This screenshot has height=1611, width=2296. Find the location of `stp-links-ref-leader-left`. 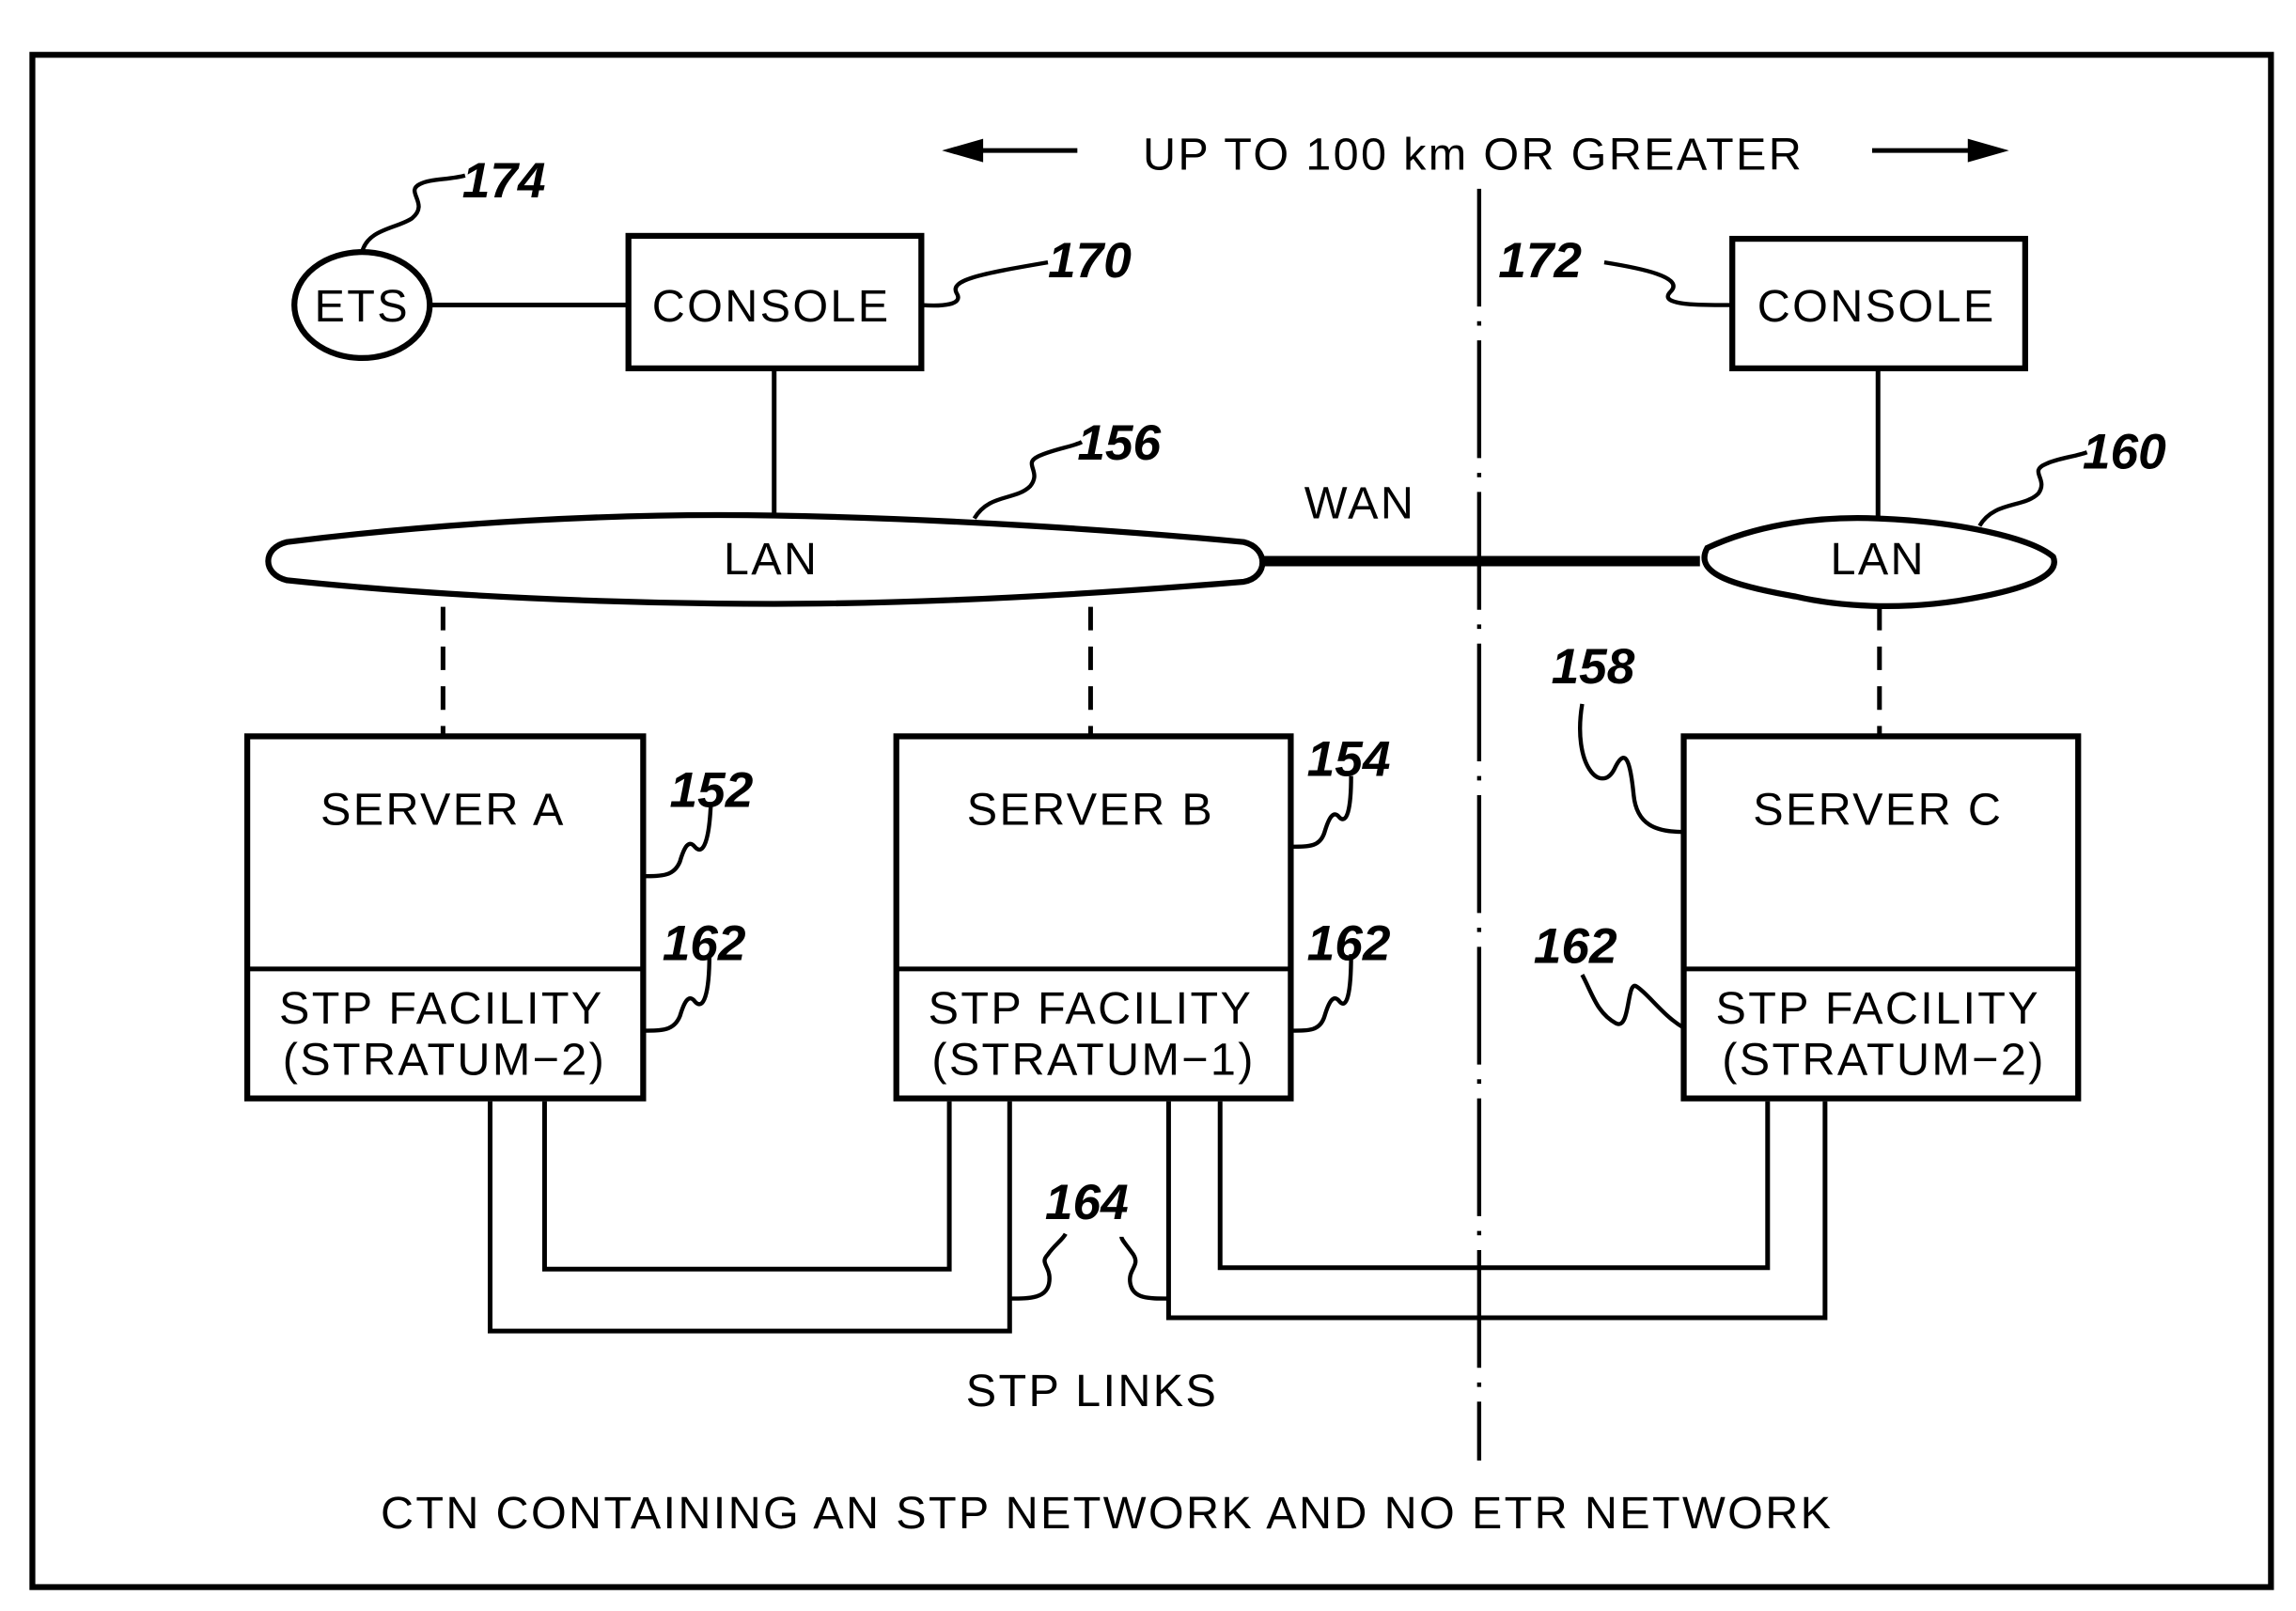

stp-links-ref-leader-left is located at coordinates (1038, 1267).